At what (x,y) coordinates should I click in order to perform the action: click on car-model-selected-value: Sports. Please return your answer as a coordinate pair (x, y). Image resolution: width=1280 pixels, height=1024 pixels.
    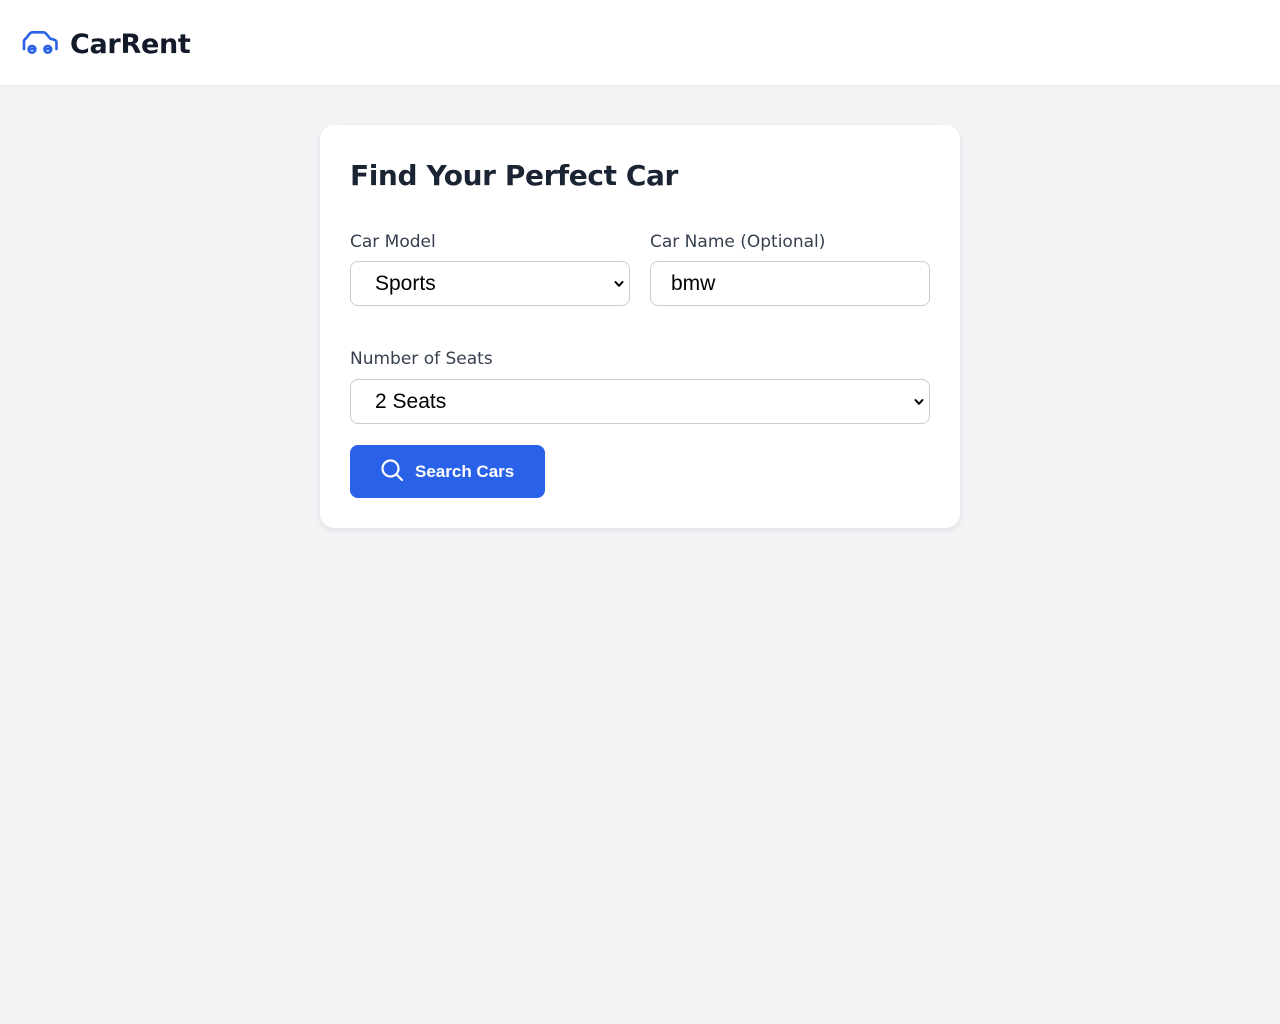
    Looking at the image, I should click on (405, 283).